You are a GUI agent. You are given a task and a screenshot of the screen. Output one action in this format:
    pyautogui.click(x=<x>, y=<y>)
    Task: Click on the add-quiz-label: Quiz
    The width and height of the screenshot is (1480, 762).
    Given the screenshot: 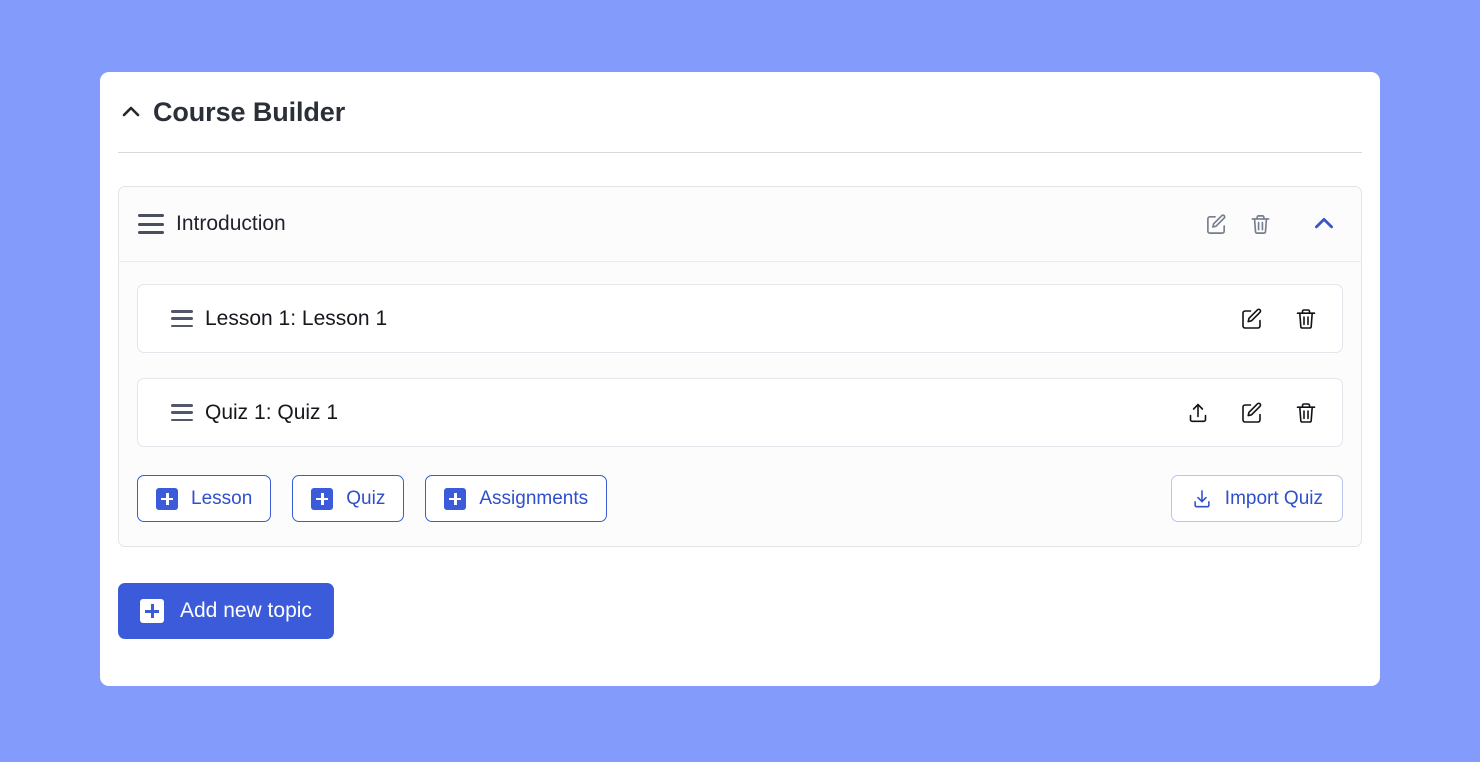 What is the action you would take?
    pyautogui.click(x=366, y=498)
    